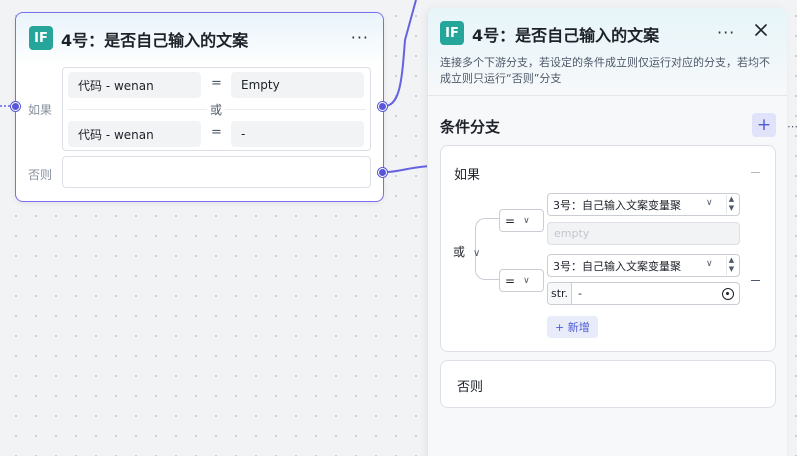 The width and height of the screenshot is (797, 456). Describe the element at coordinates (155, 40) in the screenshot. I see `node-title: 4号：是否自己输入的文案` at that location.